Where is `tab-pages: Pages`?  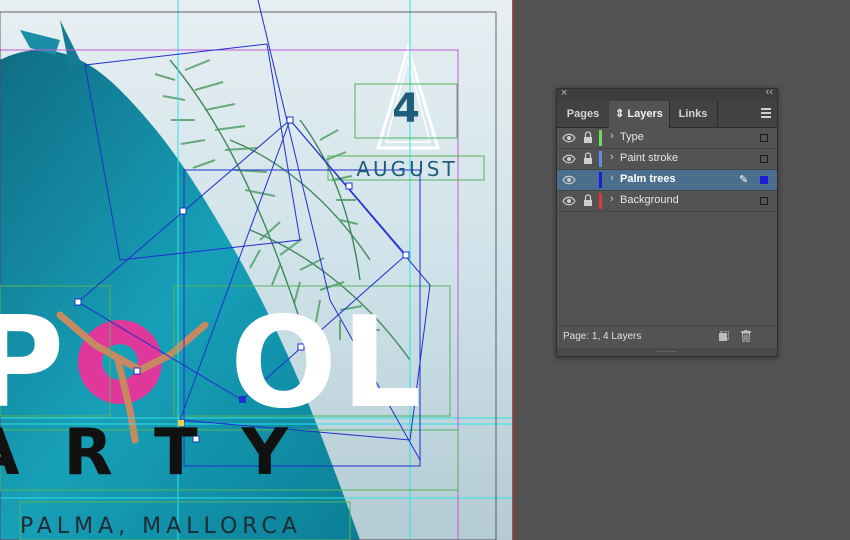
tab-pages: Pages is located at coordinates (583, 114).